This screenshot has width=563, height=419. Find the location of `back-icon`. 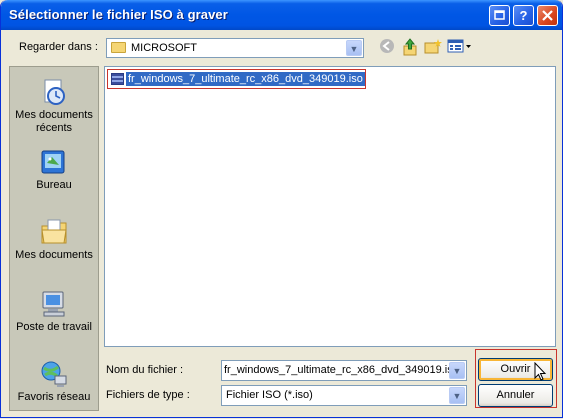

back-icon is located at coordinates (387, 47).